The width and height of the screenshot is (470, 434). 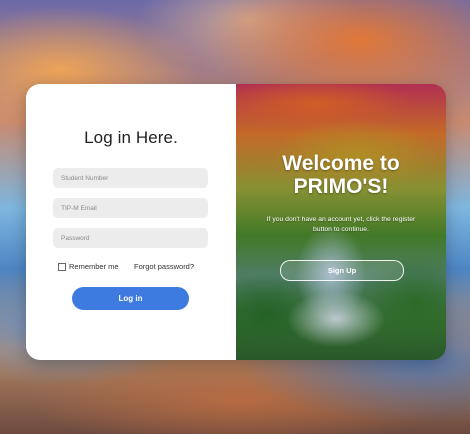 What do you see at coordinates (341, 175) in the screenshot?
I see `welcome-title: Welcome to PRIMO'S!` at bounding box center [341, 175].